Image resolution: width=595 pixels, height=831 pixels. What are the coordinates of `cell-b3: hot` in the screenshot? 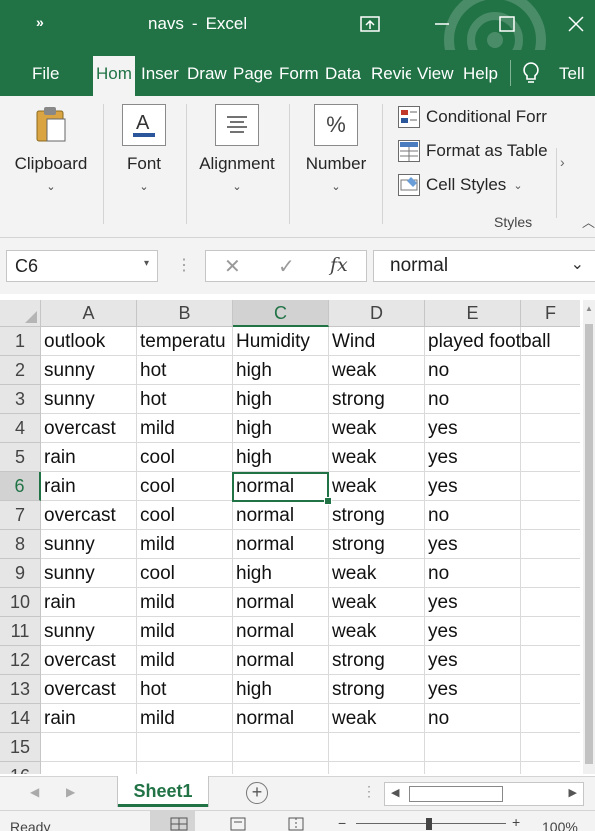 It's located at (185, 399).